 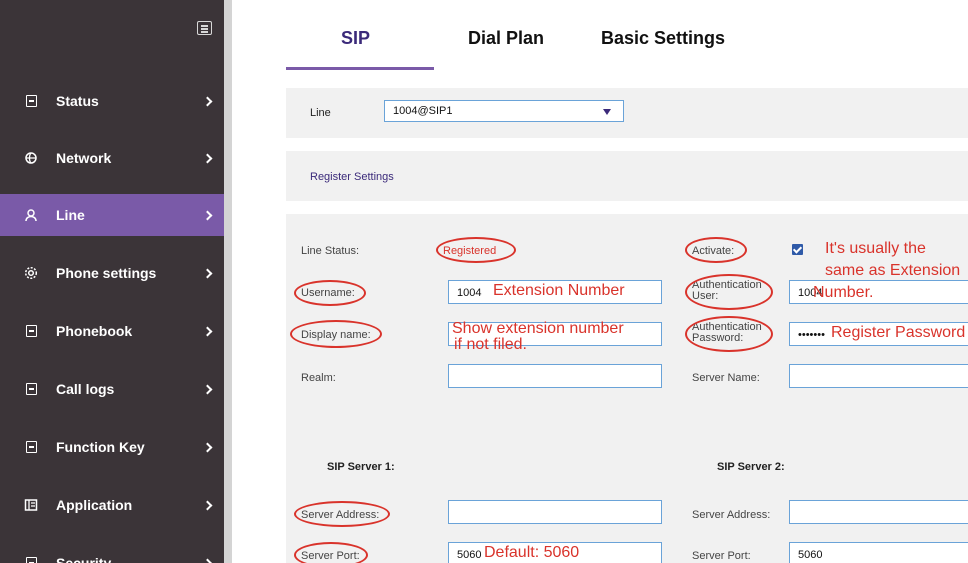 What do you see at coordinates (112, 215) in the screenshot?
I see `sidebar-item-line: Line` at bounding box center [112, 215].